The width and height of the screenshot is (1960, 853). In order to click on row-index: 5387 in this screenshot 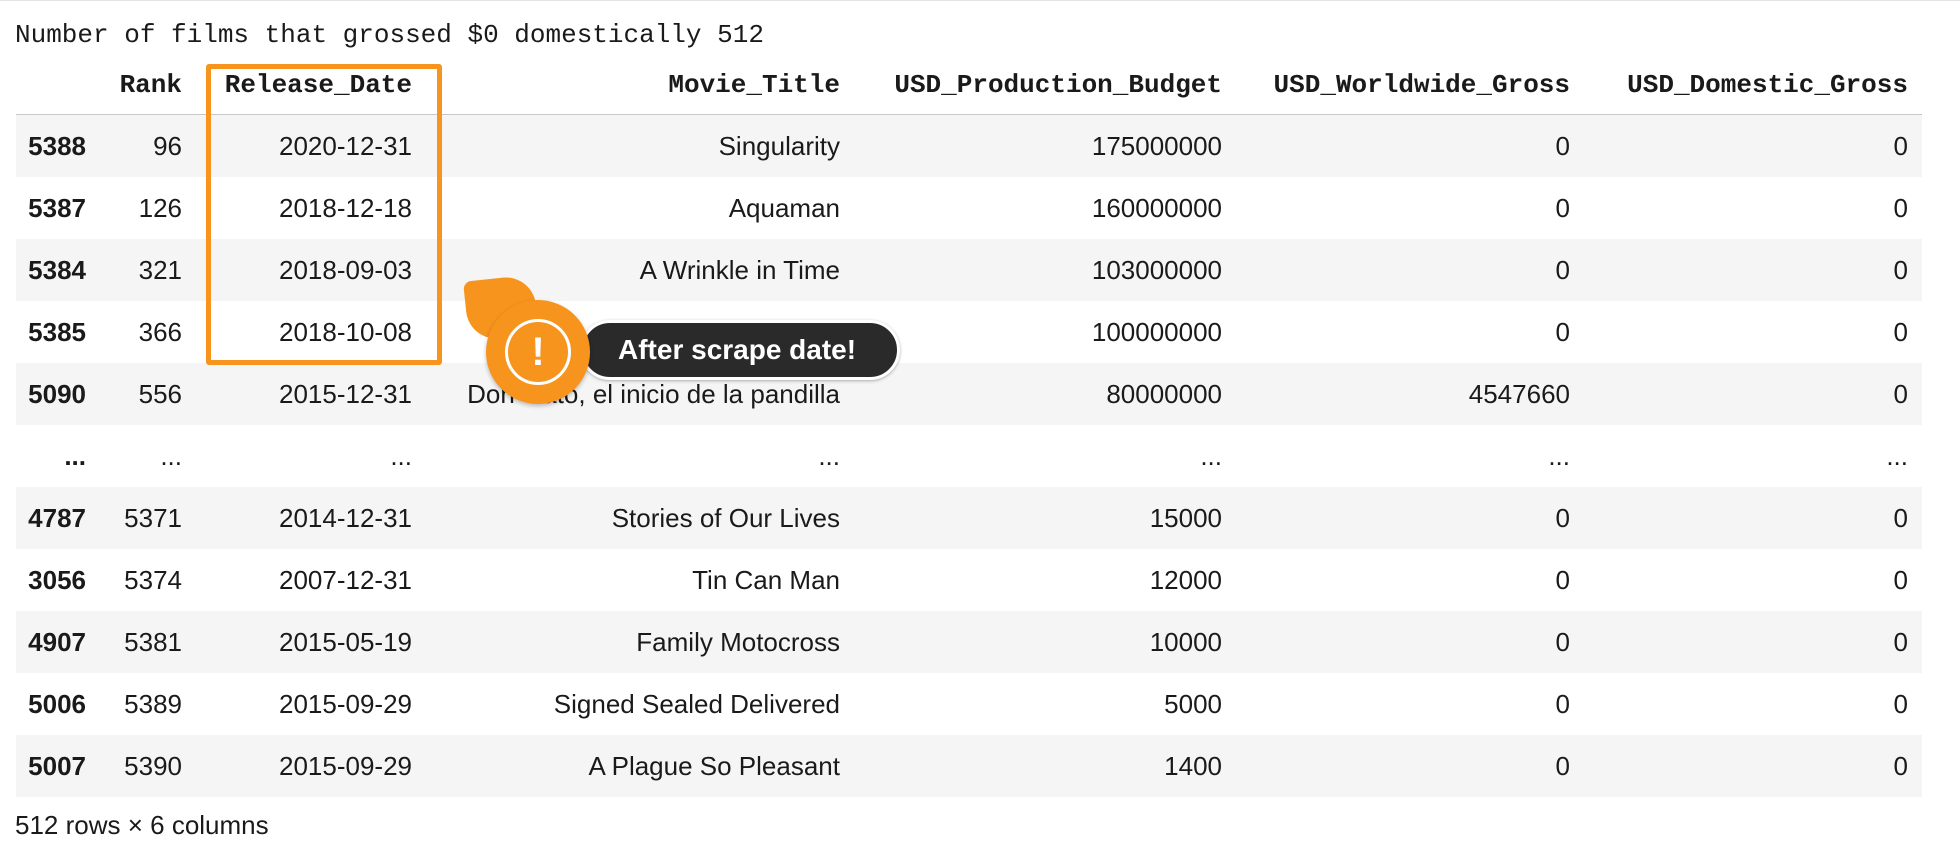, I will do `click(57, 207)`.